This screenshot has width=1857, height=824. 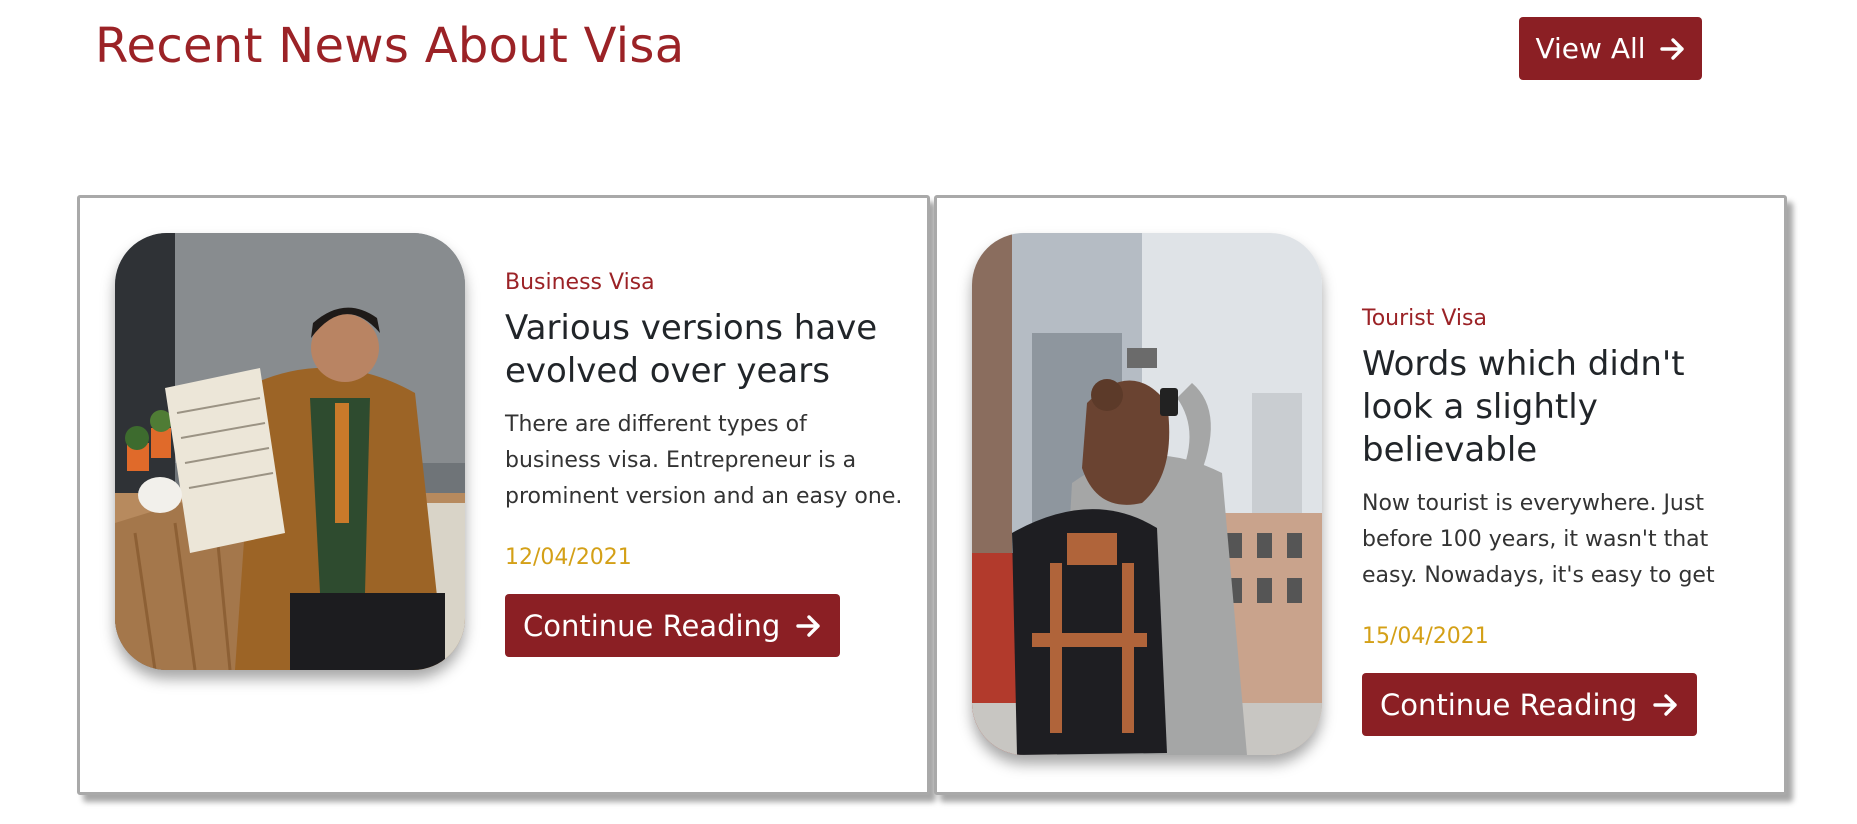 I want to click on card-date: 12/04/2021, so click(x=568, y=557).